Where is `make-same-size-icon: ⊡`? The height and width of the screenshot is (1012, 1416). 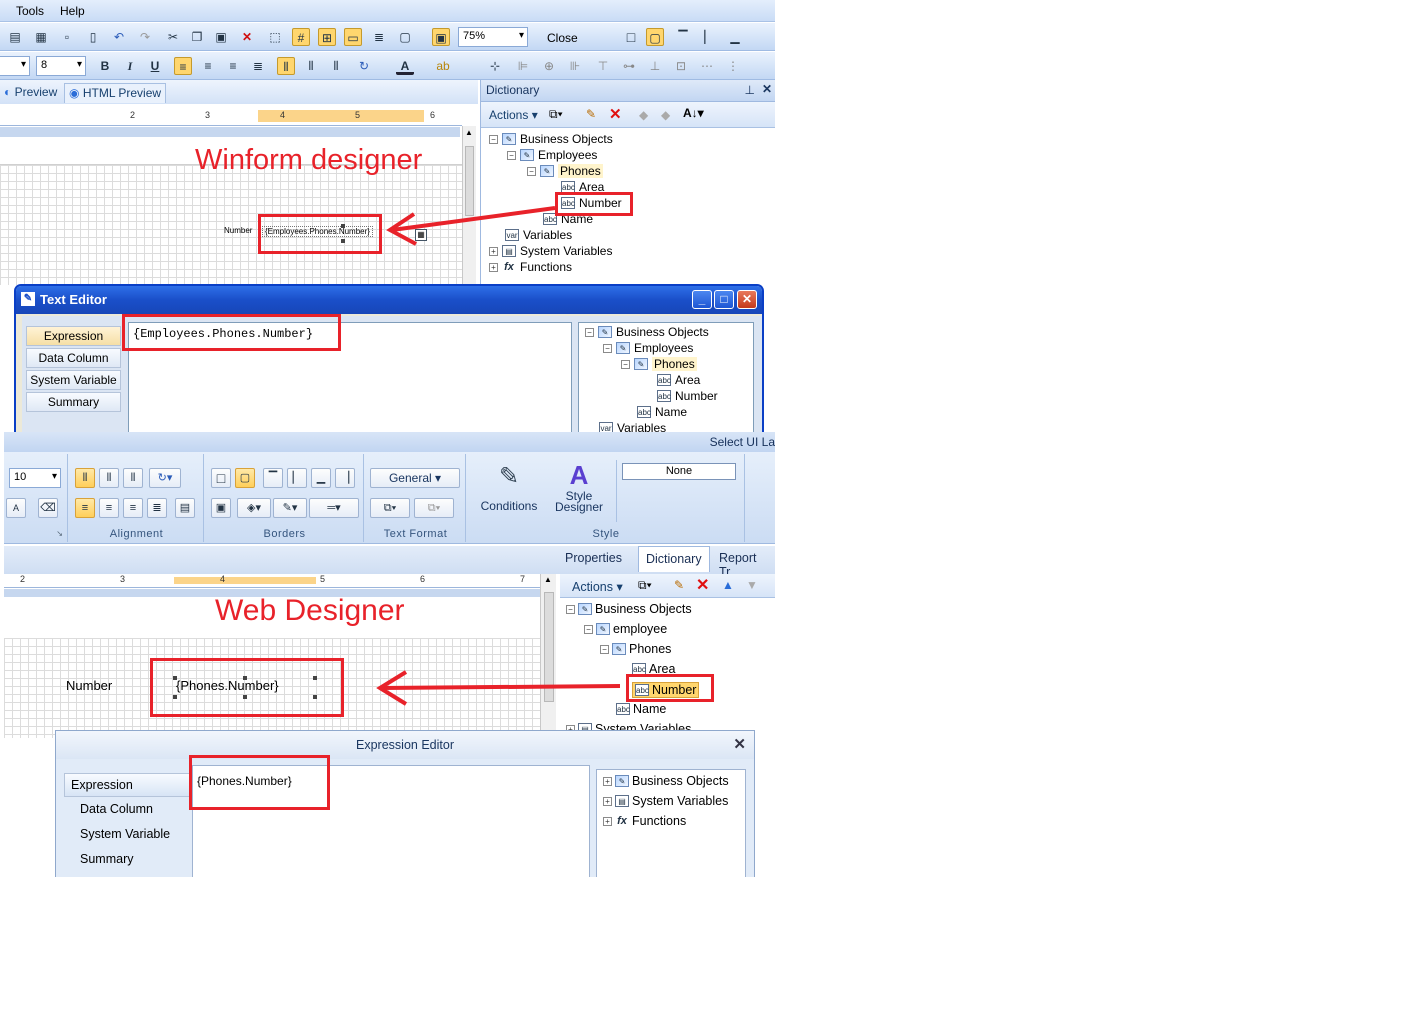 make-same-size-icon: ⊡ is located at coordinates (681, 66).